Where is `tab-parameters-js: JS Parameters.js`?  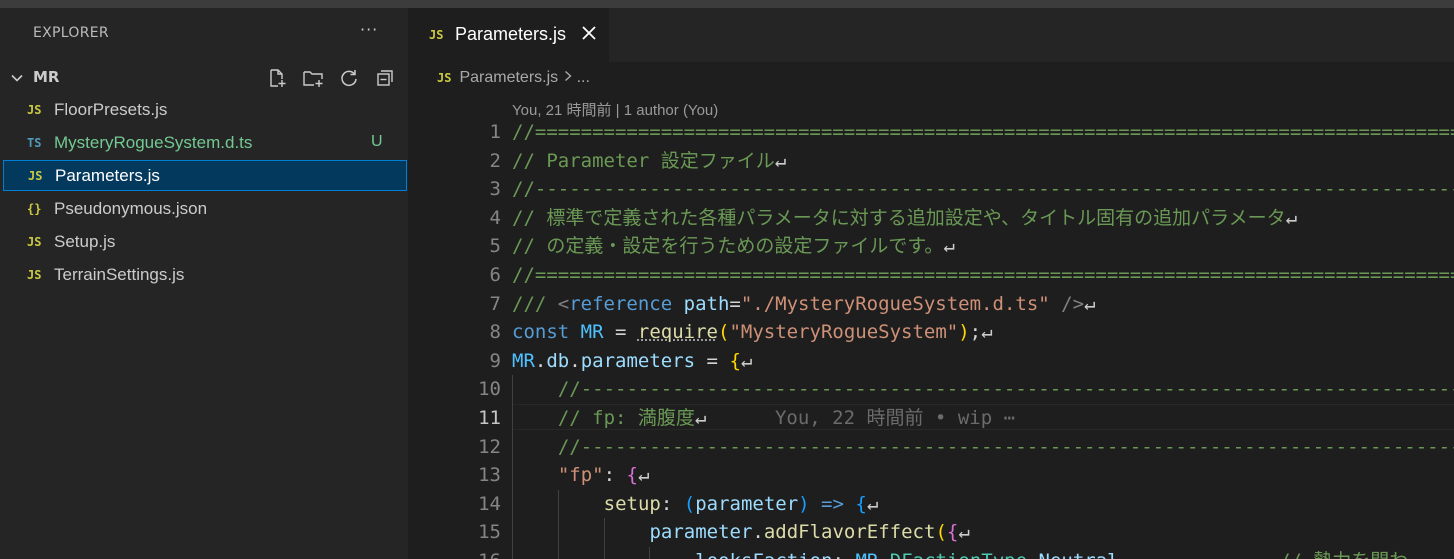 tab-parameters-js: JS Parameters.js is located at coordinates (508, 35).